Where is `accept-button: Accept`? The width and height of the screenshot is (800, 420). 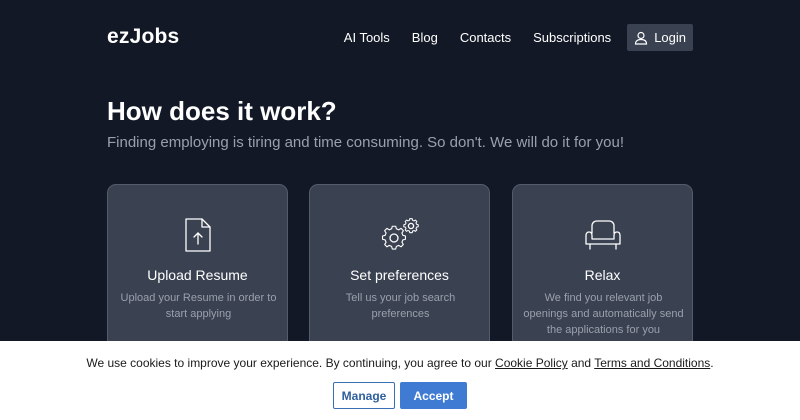 accept-button: Accept is located at coordinates (433, 395).